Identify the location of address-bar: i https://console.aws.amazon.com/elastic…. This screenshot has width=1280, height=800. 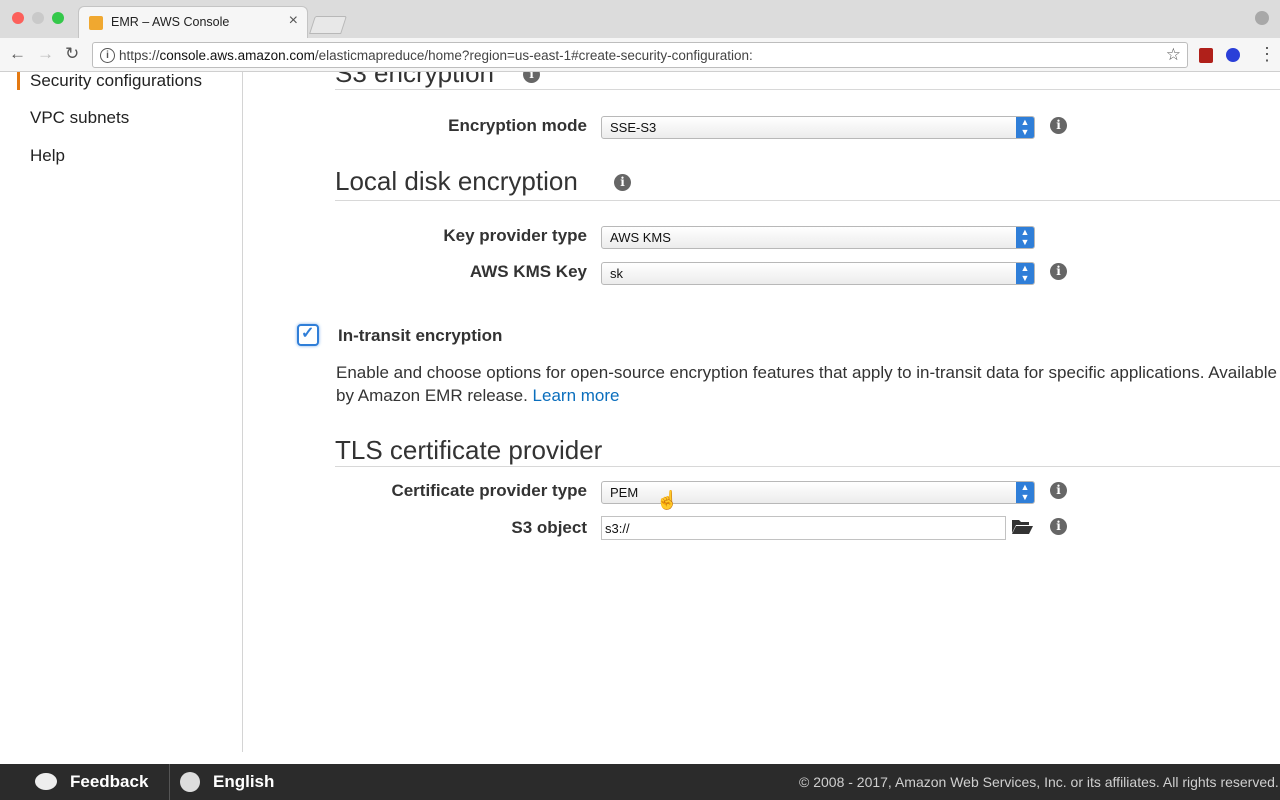
(640, 55).